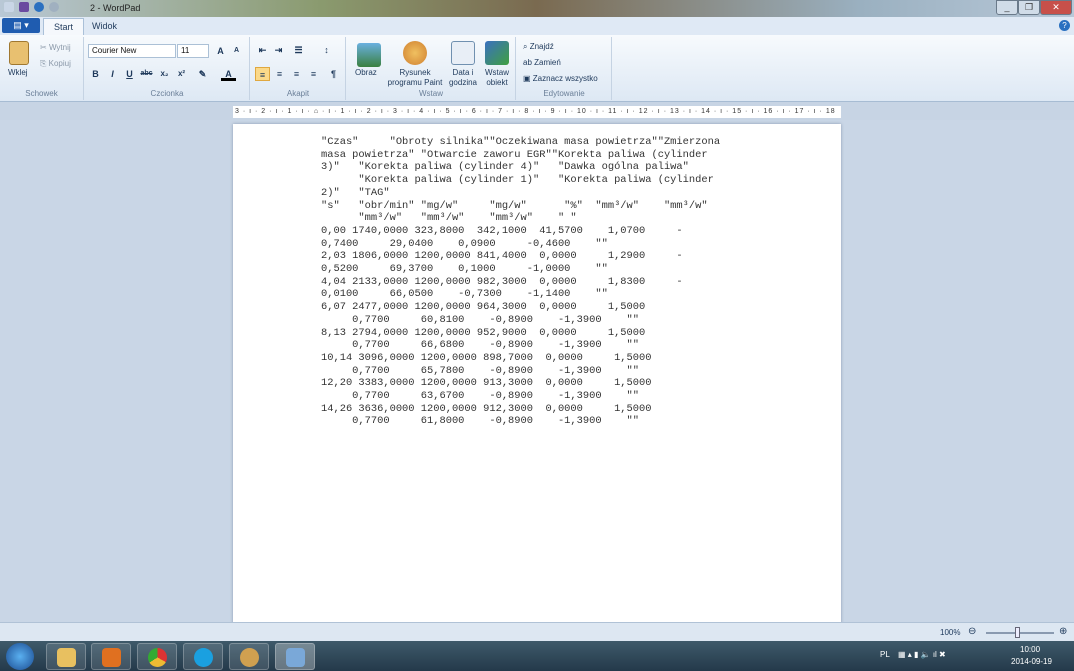 The image size is (1074, 671). What do you see at coordinates (972, 631) in the screenshot?
I see `zoom-out-button: ⊖` at bounding box center [972, 631].